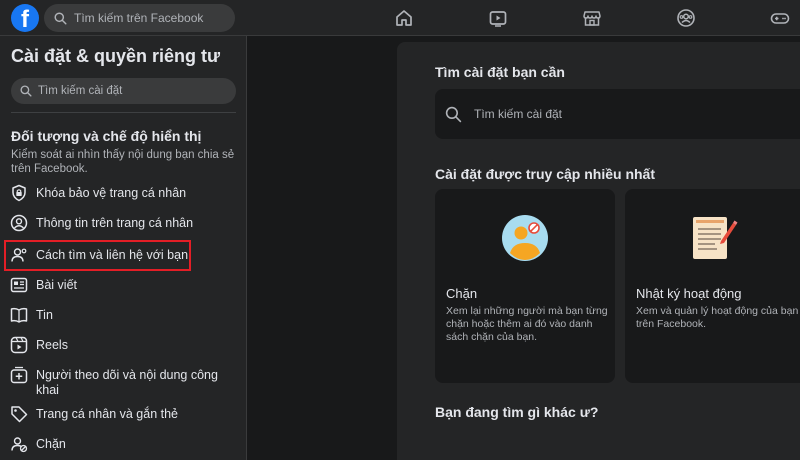 The image size is (800, 460). Describe the element at coordinates (51, 444) in the screenshot. I see `sidebar-item-label: Chặn` at that location.